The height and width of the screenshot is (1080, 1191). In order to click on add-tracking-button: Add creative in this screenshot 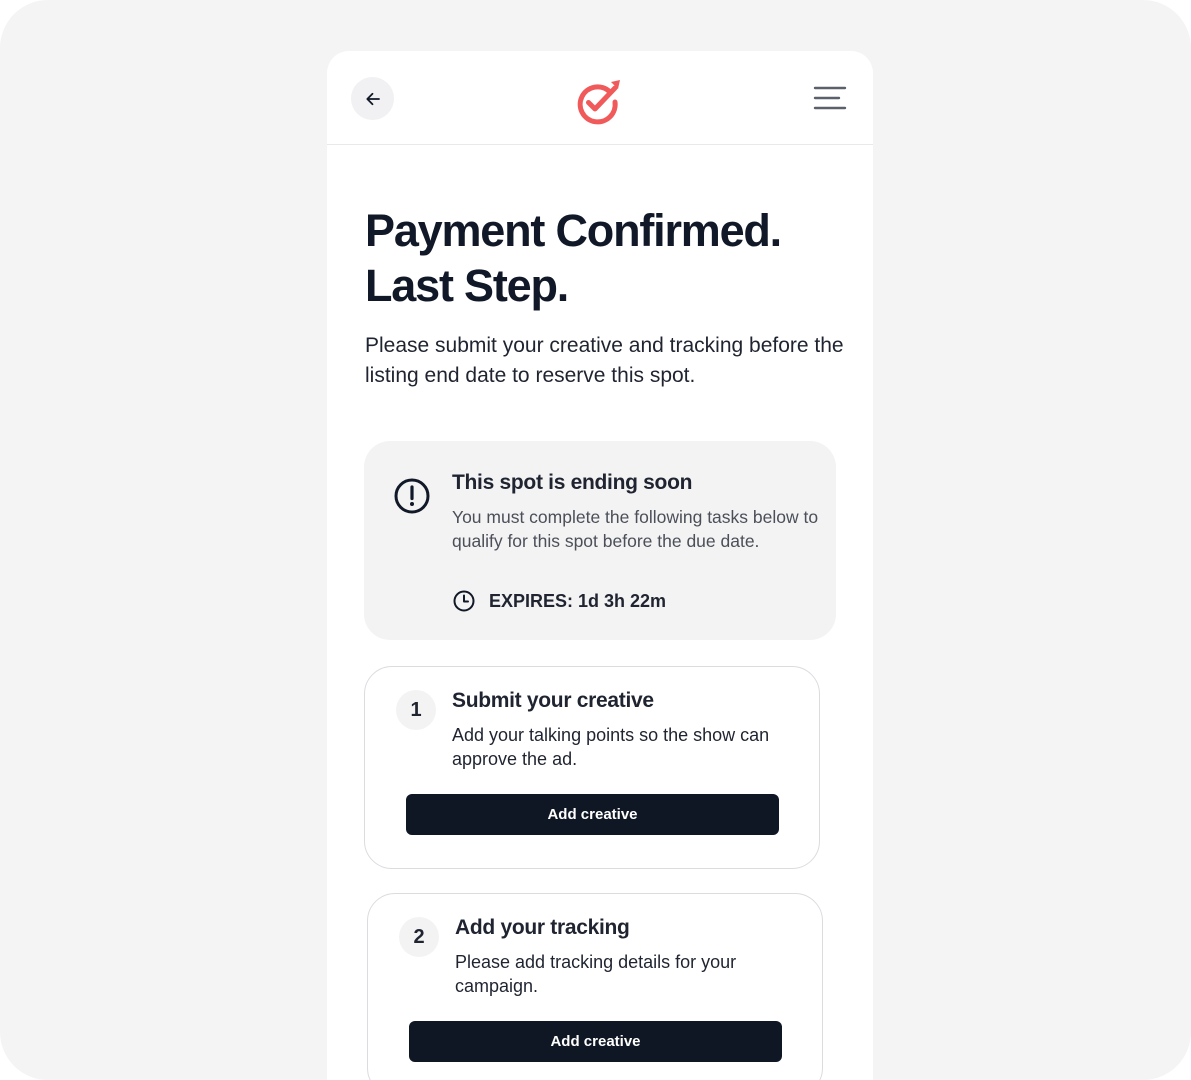, I will do `click(595, 1041)`.